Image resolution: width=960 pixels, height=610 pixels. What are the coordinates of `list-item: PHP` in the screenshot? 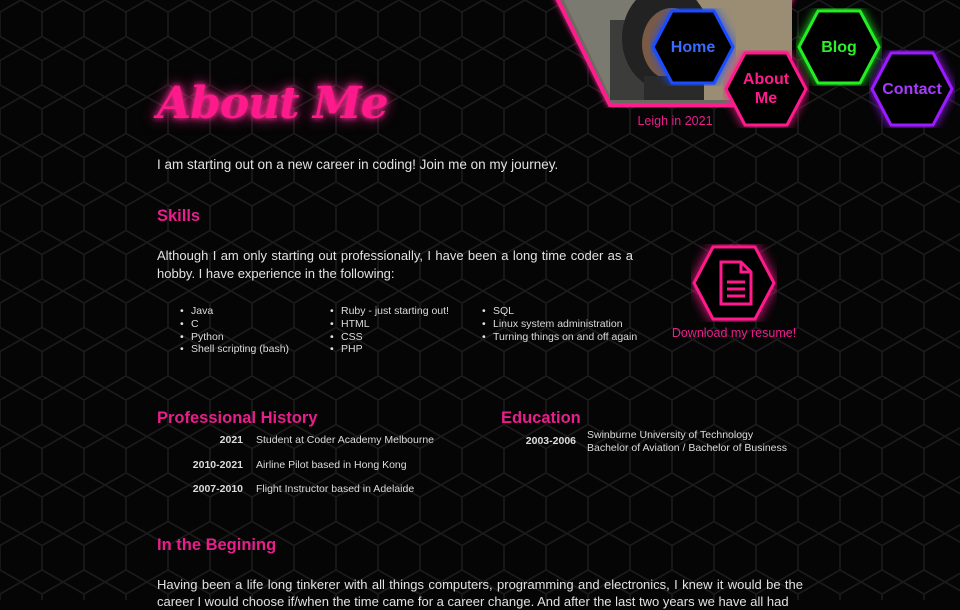 It's located at (405, 349).